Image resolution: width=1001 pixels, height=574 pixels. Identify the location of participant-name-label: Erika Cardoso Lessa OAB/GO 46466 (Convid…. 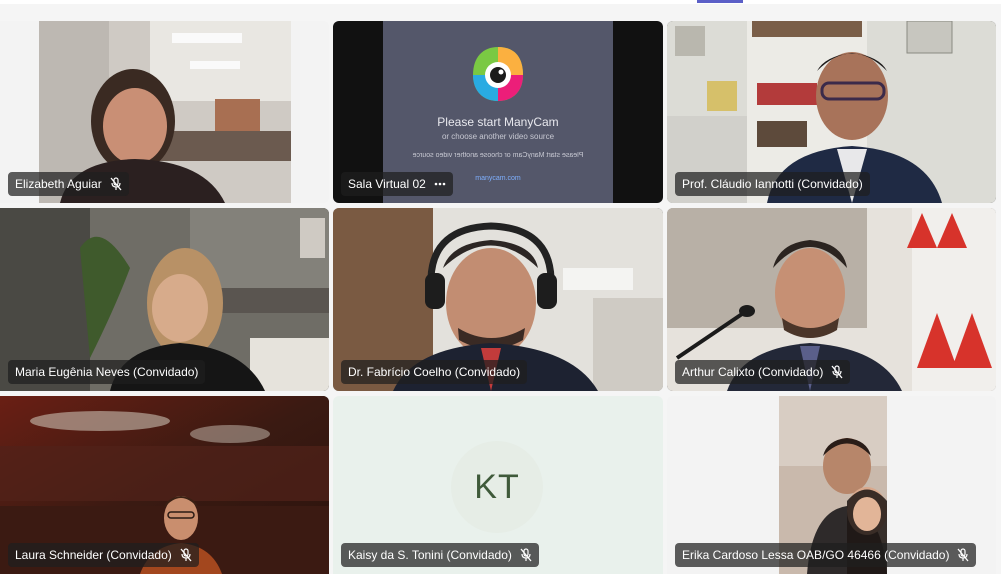
(826, 555).